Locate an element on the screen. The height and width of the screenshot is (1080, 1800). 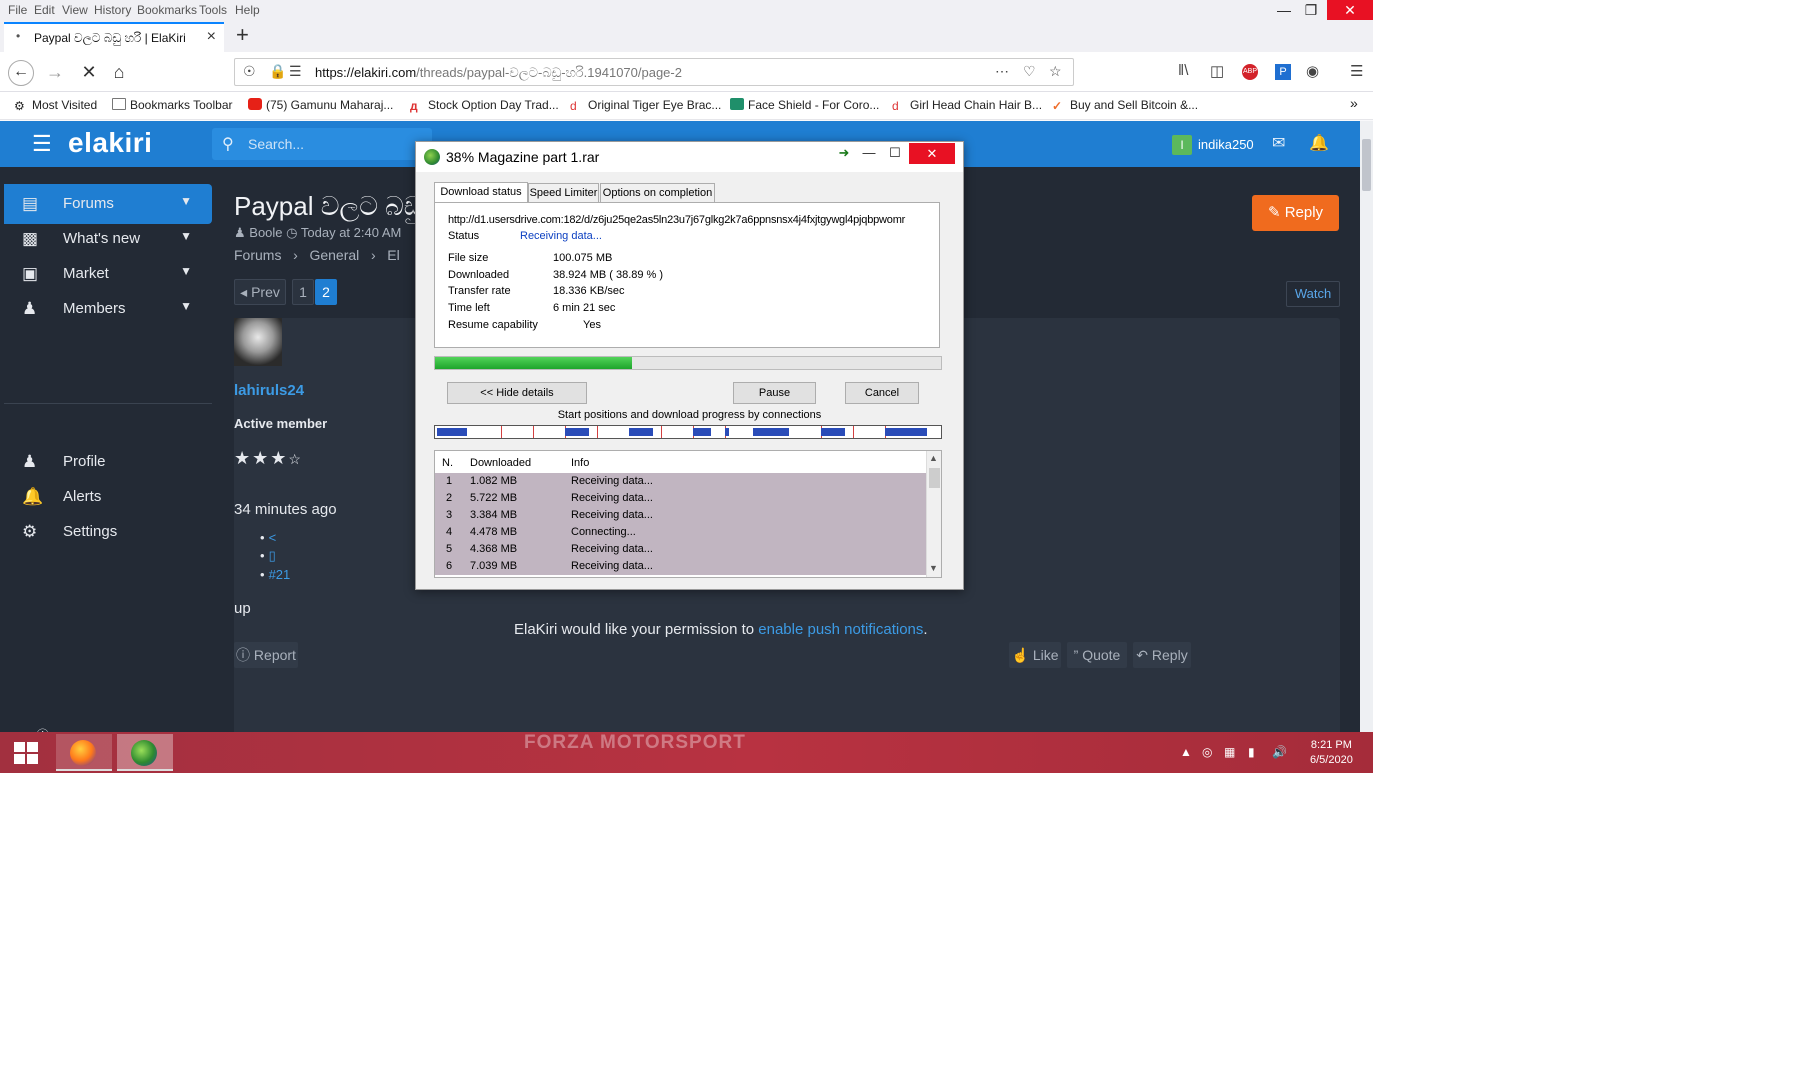
tab-download-status: Download status is located at coordinates (481, 192).